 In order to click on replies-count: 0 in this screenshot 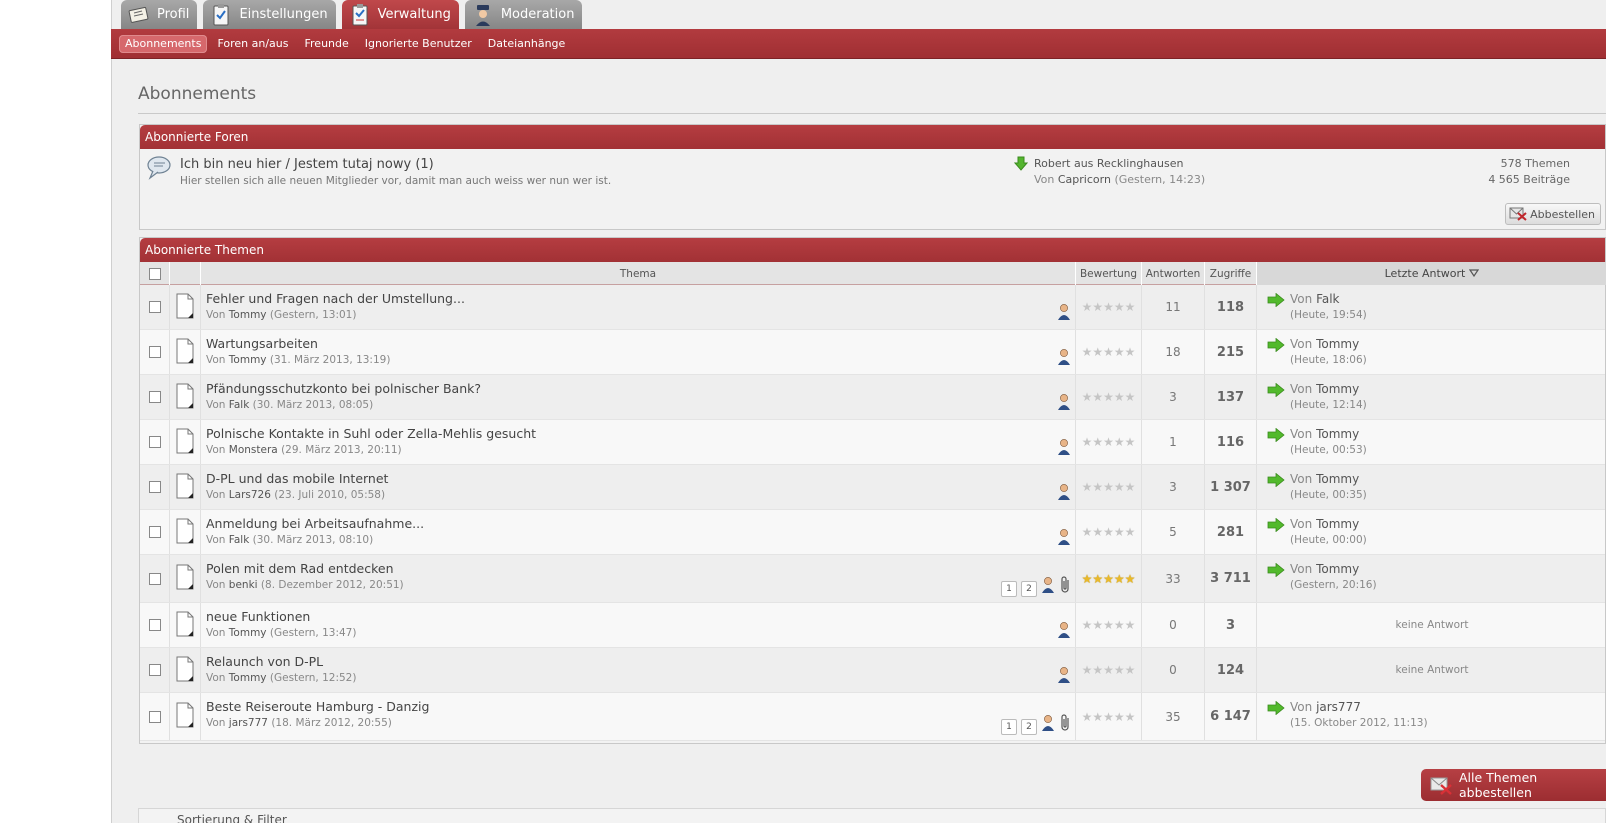, I will do `click(1173, 625)`.